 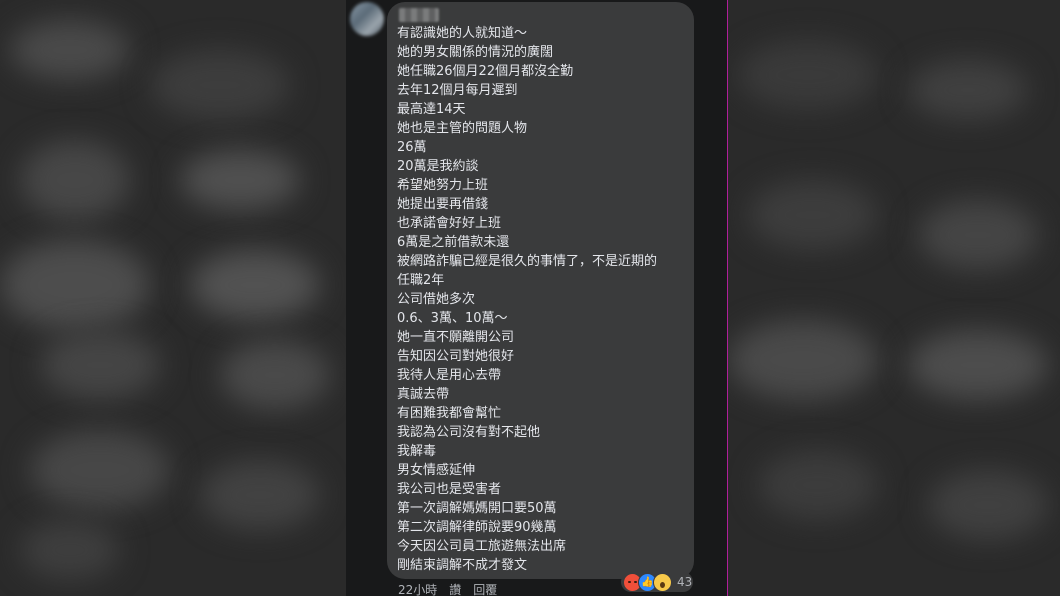 What do you see at coordinates (453, 242) in the screenshot?
I see `comment-line: 6萬是之前借款未還` at bounding box center [453, 242].